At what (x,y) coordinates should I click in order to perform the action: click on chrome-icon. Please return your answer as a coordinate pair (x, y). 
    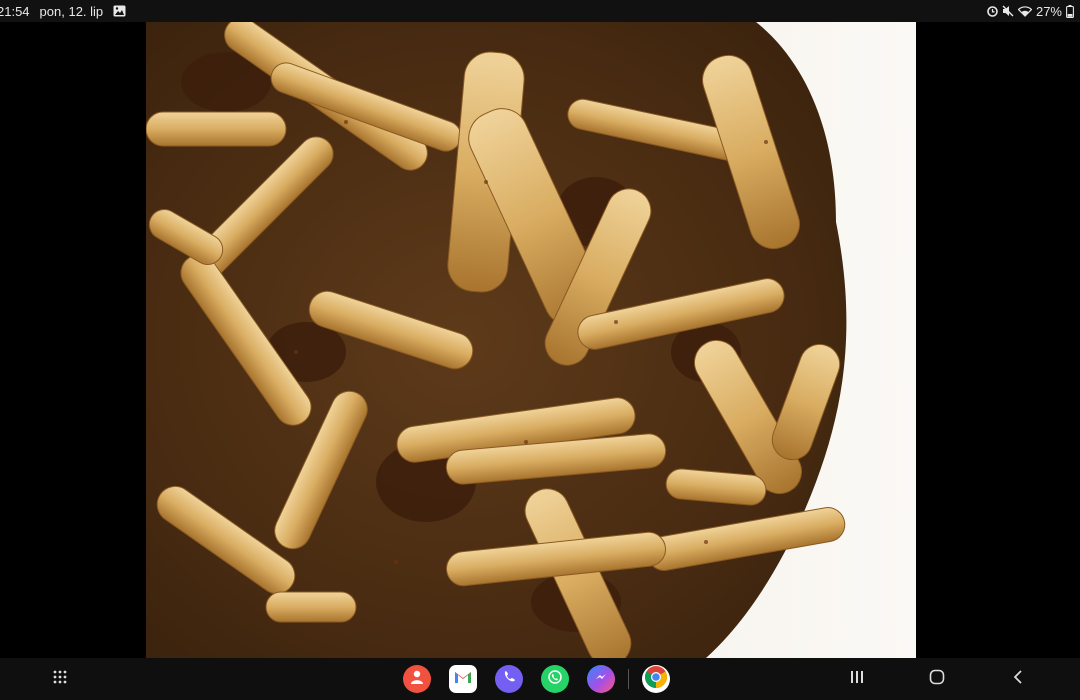
    Looking at the image, I should click on (656, 679).